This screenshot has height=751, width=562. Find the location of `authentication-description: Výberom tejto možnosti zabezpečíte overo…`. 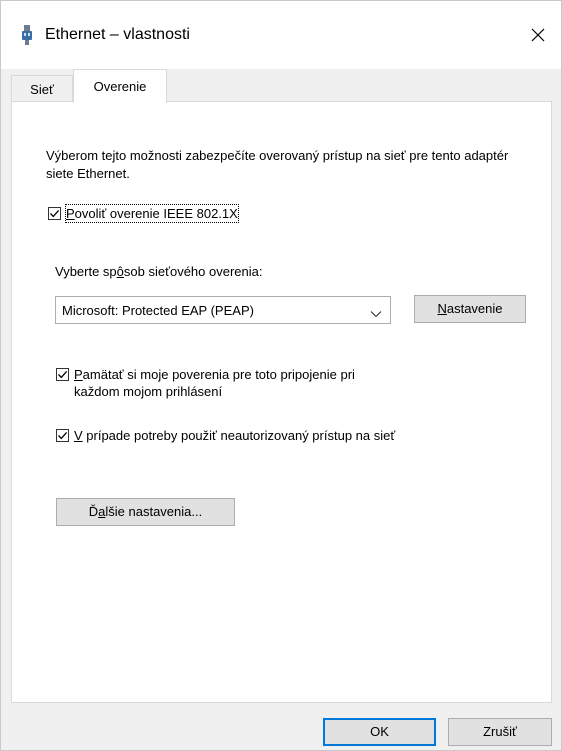

authentication-description: Výberom tejto možnosti zabezpečíte overo… is located at coordinates (277, 164).